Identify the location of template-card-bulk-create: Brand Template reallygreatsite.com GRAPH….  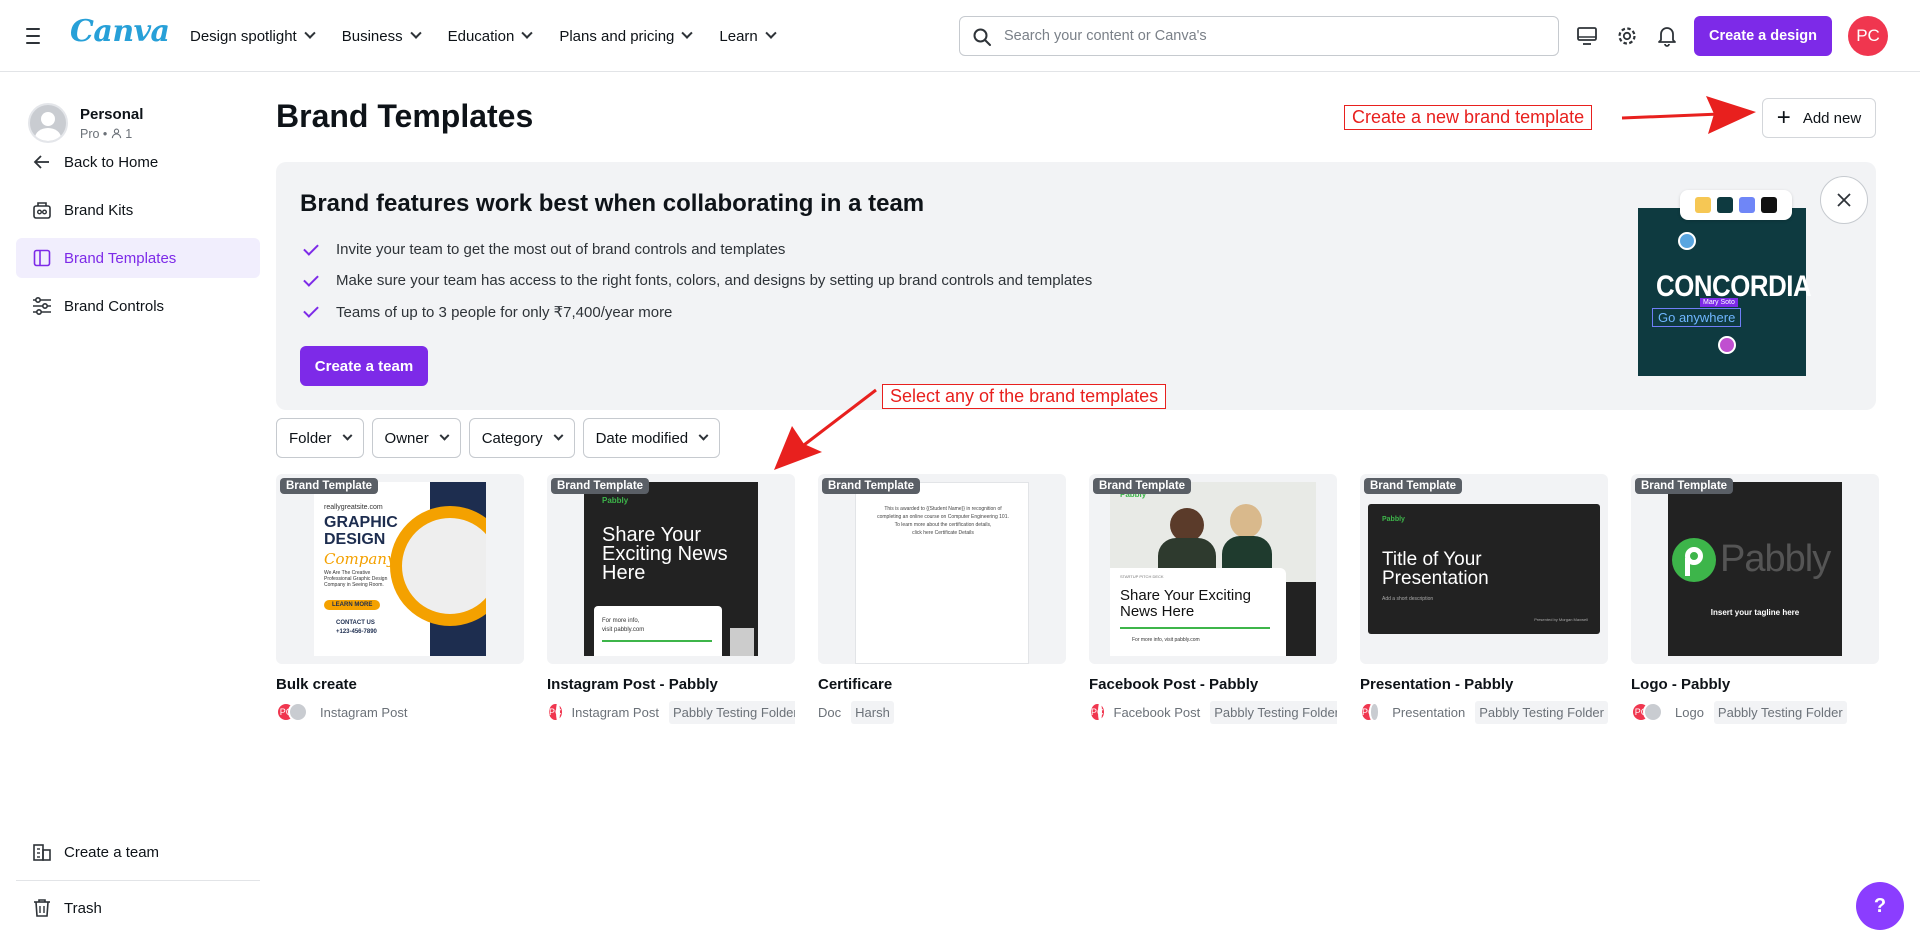
(400, 599).